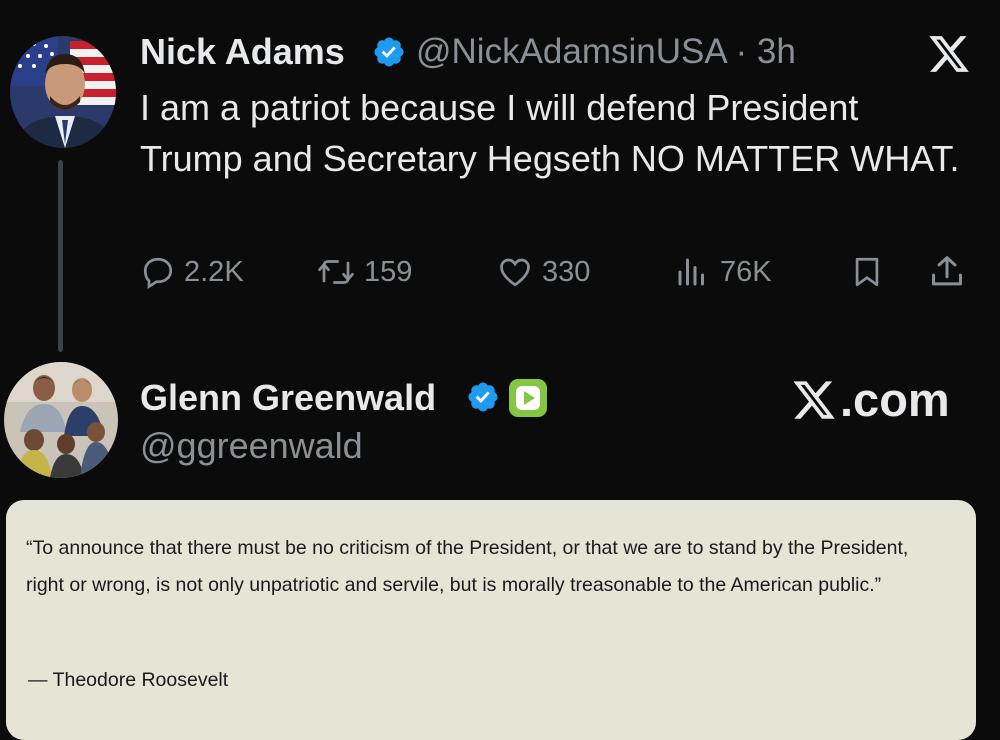 The width and height of the screenshot is (1000, 740). I want to click on views-button: 76K, so click(722, 272).